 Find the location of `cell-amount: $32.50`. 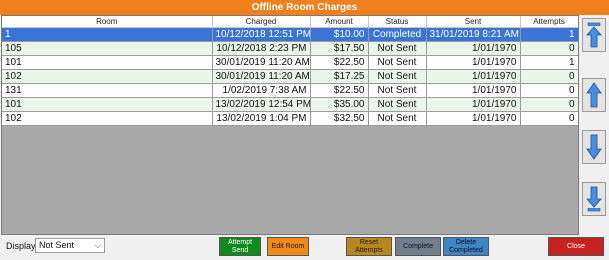

cell-amount: $32.50 is located at coordinates (339, 118).